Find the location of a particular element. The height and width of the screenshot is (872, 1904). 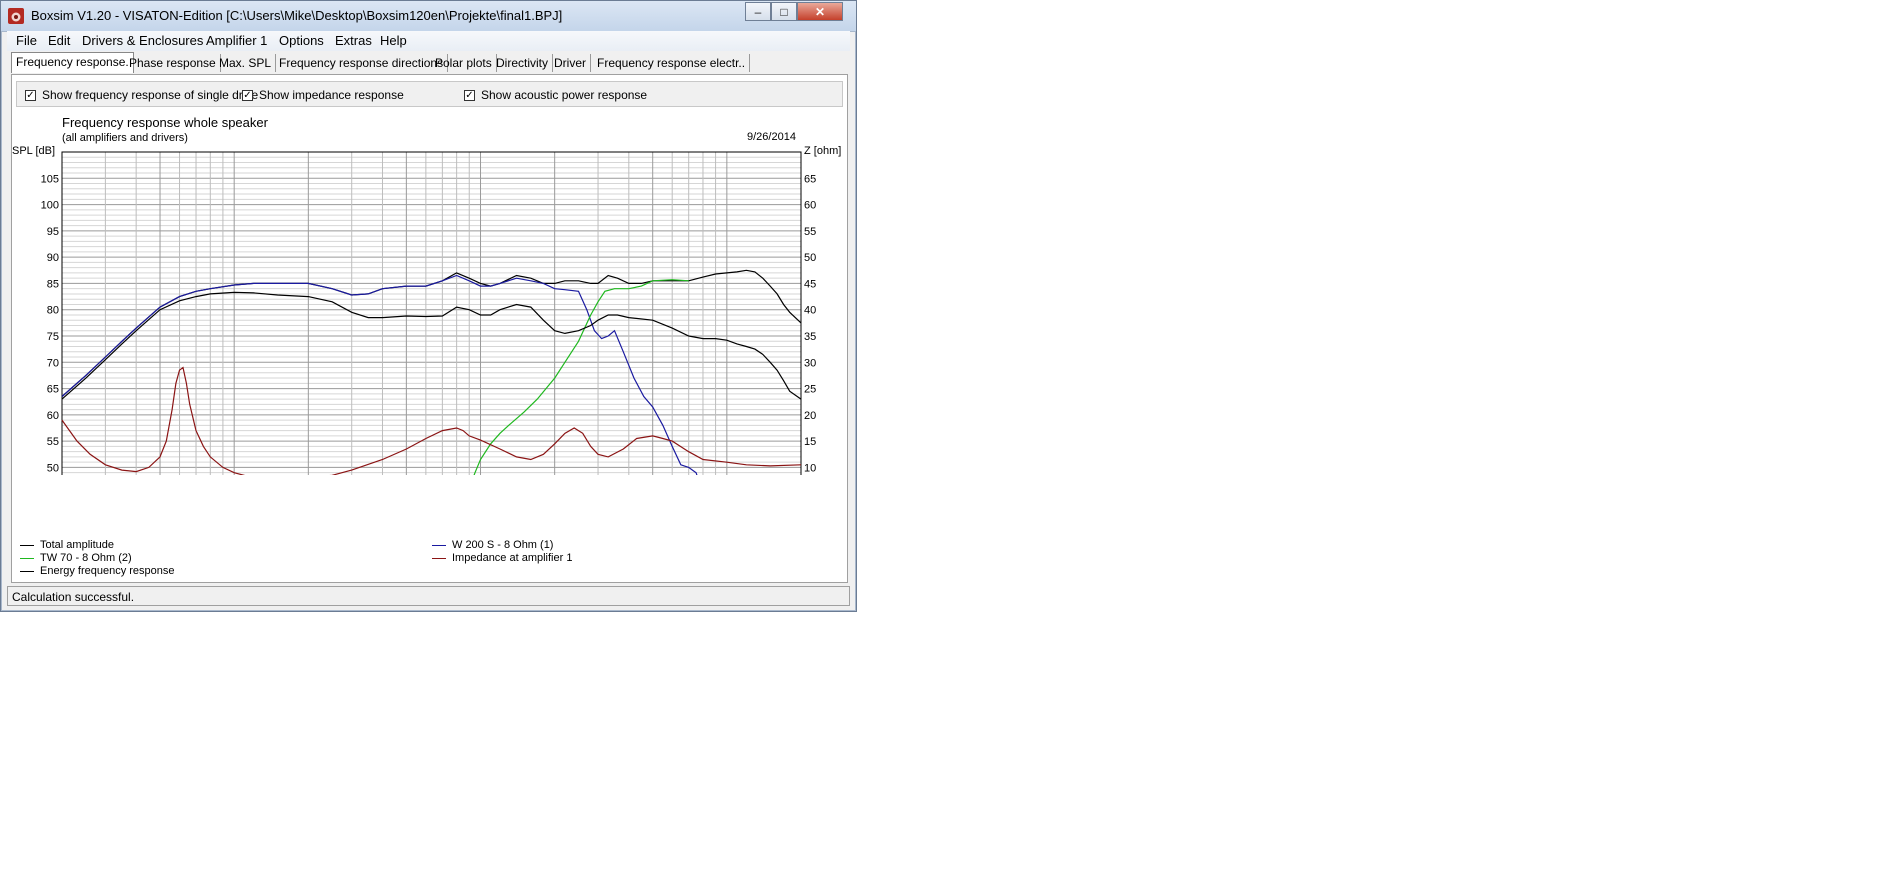

y-tick-label: 75 is located at coordinates (53, 337).